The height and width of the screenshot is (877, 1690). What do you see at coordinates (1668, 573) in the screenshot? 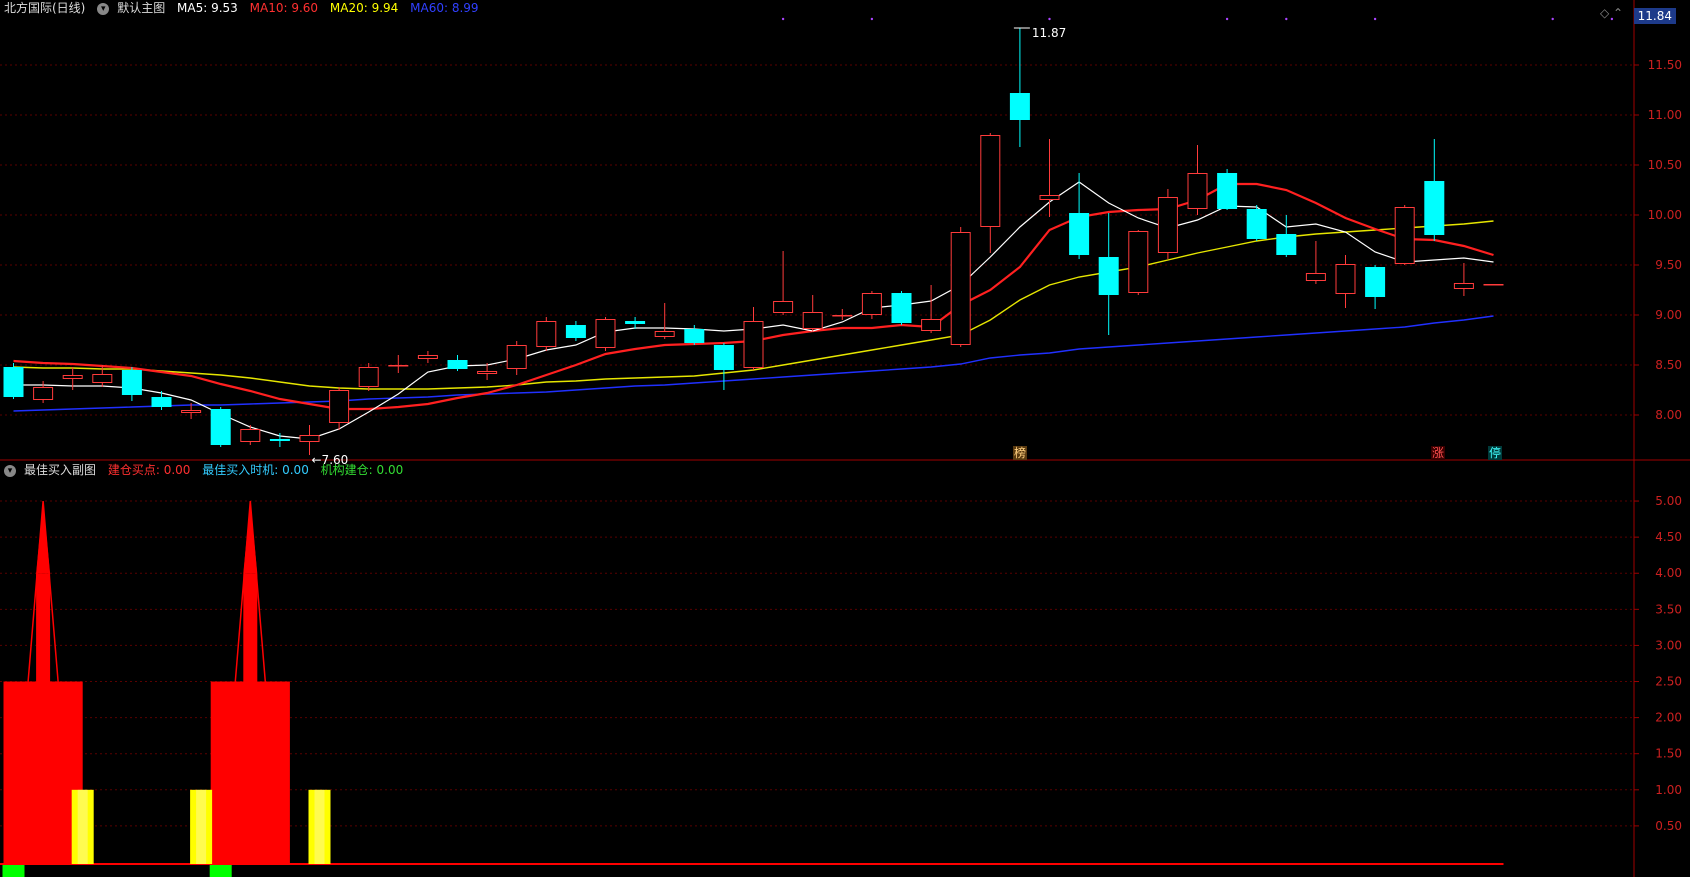
I see `indicator-tick-label: 4.00` at bounding box center [1668, 573].